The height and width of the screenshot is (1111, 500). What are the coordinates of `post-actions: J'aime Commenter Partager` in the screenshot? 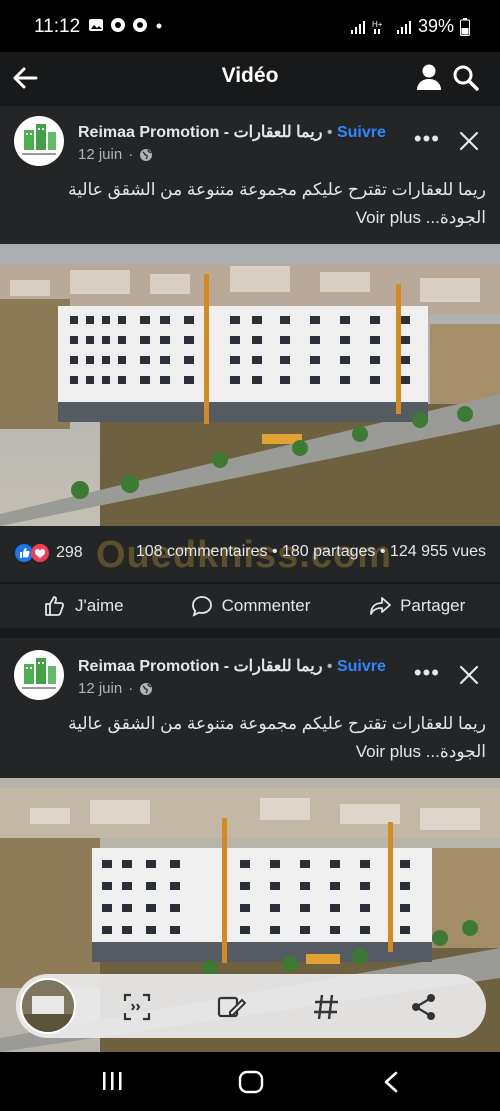 It's located at (250, 606).